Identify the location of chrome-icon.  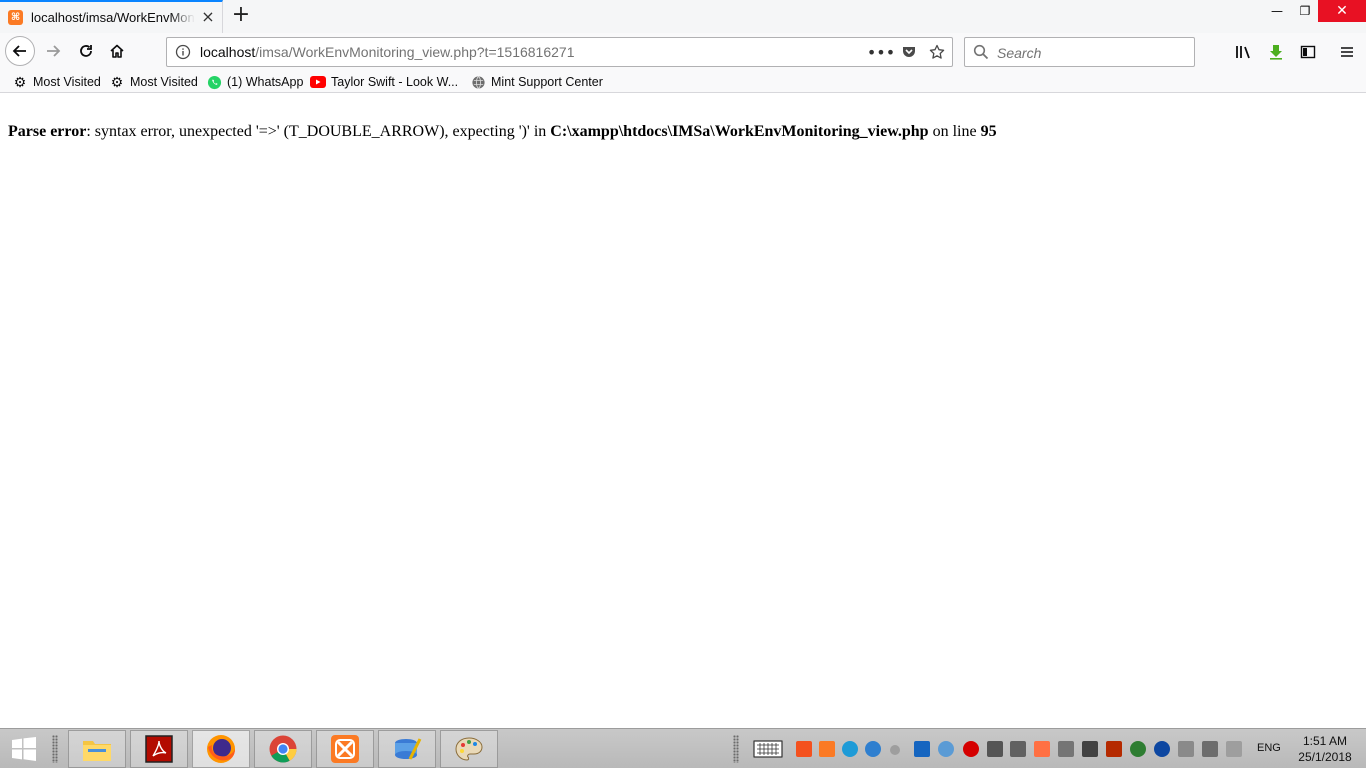
(283, 749).